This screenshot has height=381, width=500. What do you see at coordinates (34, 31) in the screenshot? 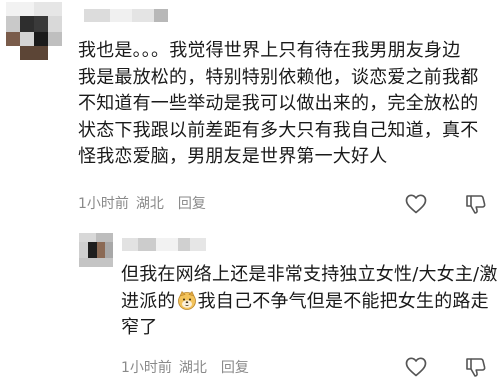
I see `avatar` at bounding box center [34, 31].